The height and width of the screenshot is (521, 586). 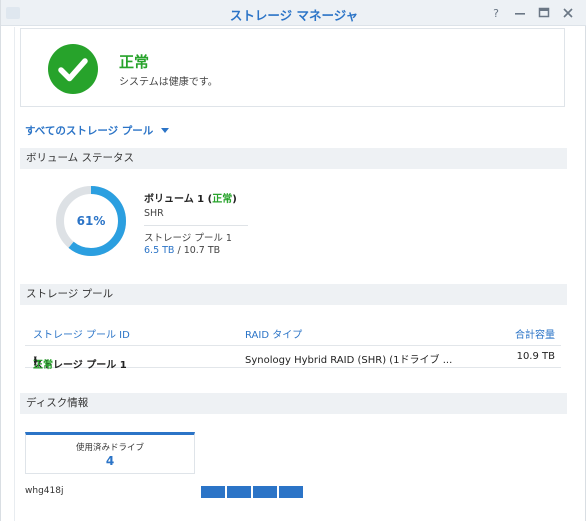 What do you see at coordinates (188, 238) in the screenshot?
I see `volume-pool-name: ストレージ プール 1` at bounding box center [188, 238].